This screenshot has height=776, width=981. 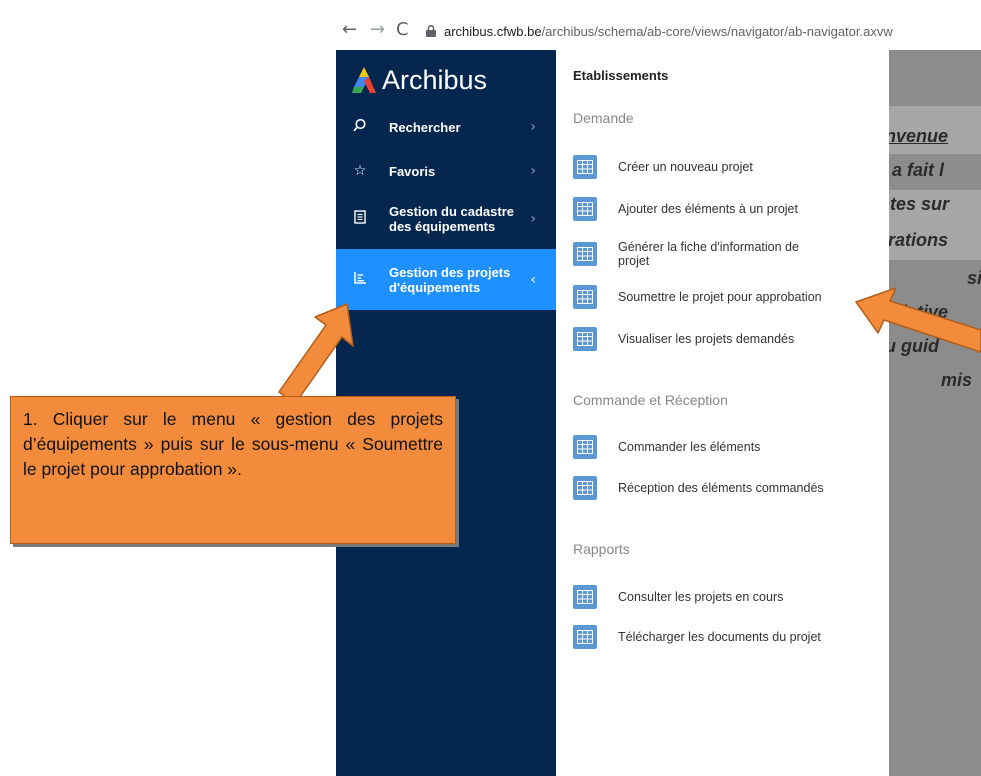 What do you see at coordinates (918, 320) in the screenshot?
I see `callout-arrow-to-submenu` at bounding box center [918, 320].